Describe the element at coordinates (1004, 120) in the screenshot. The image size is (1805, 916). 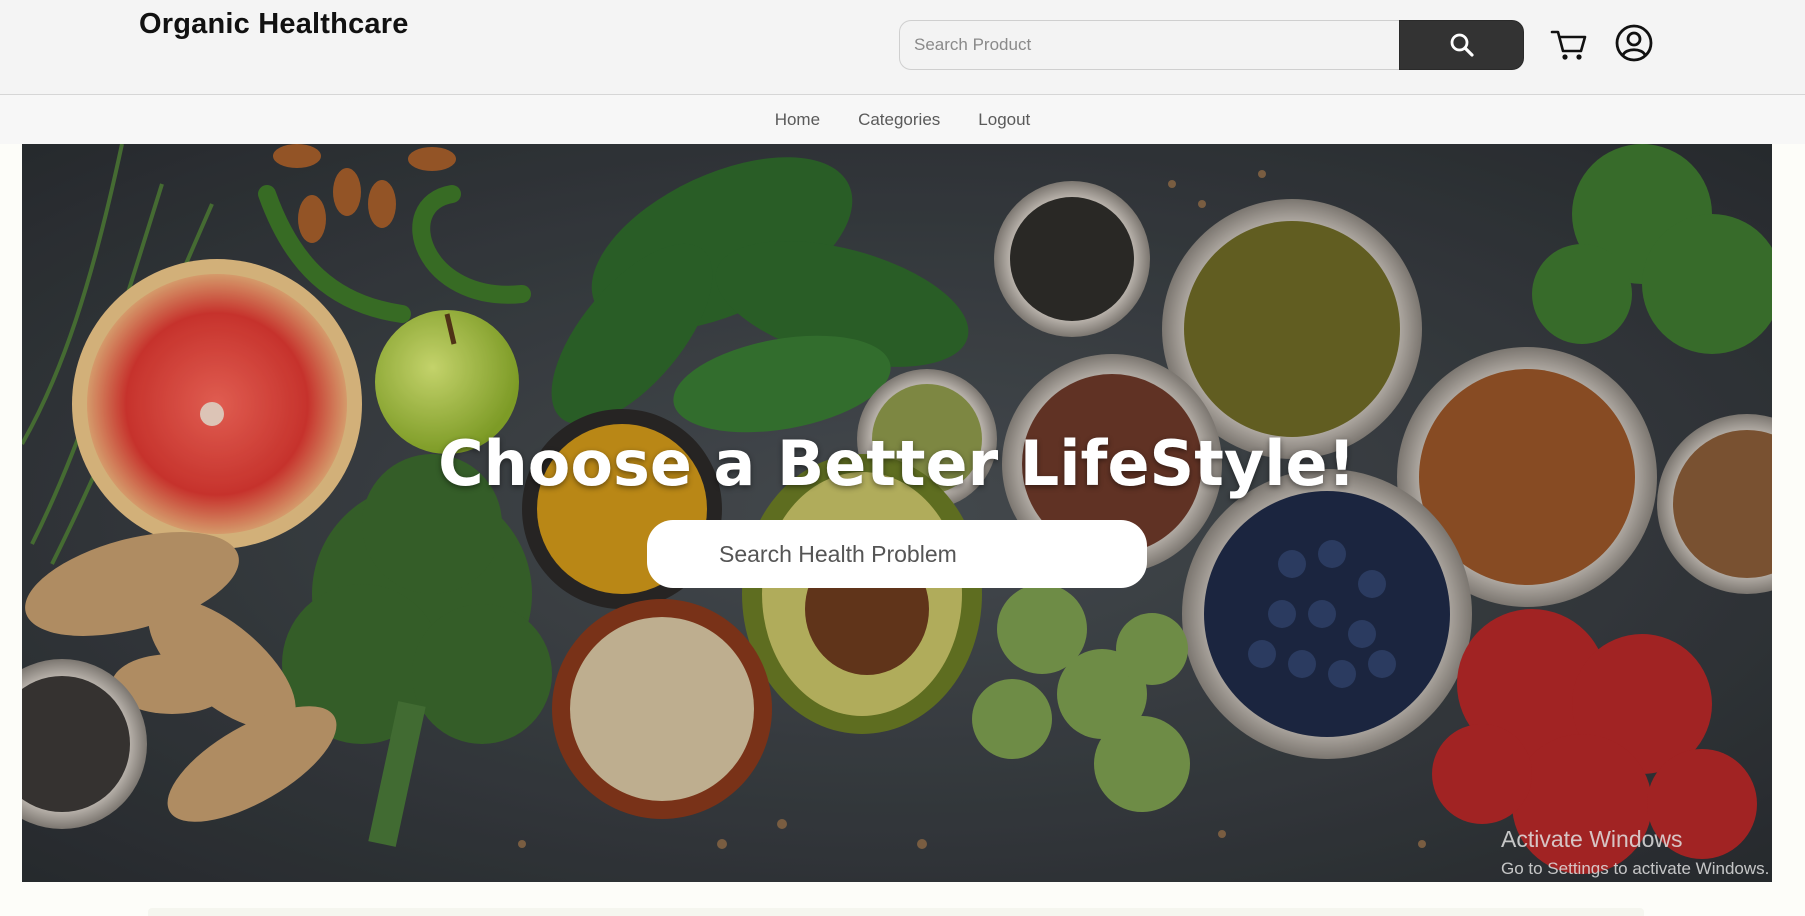
I see `nav-logout: Logout` at that location.